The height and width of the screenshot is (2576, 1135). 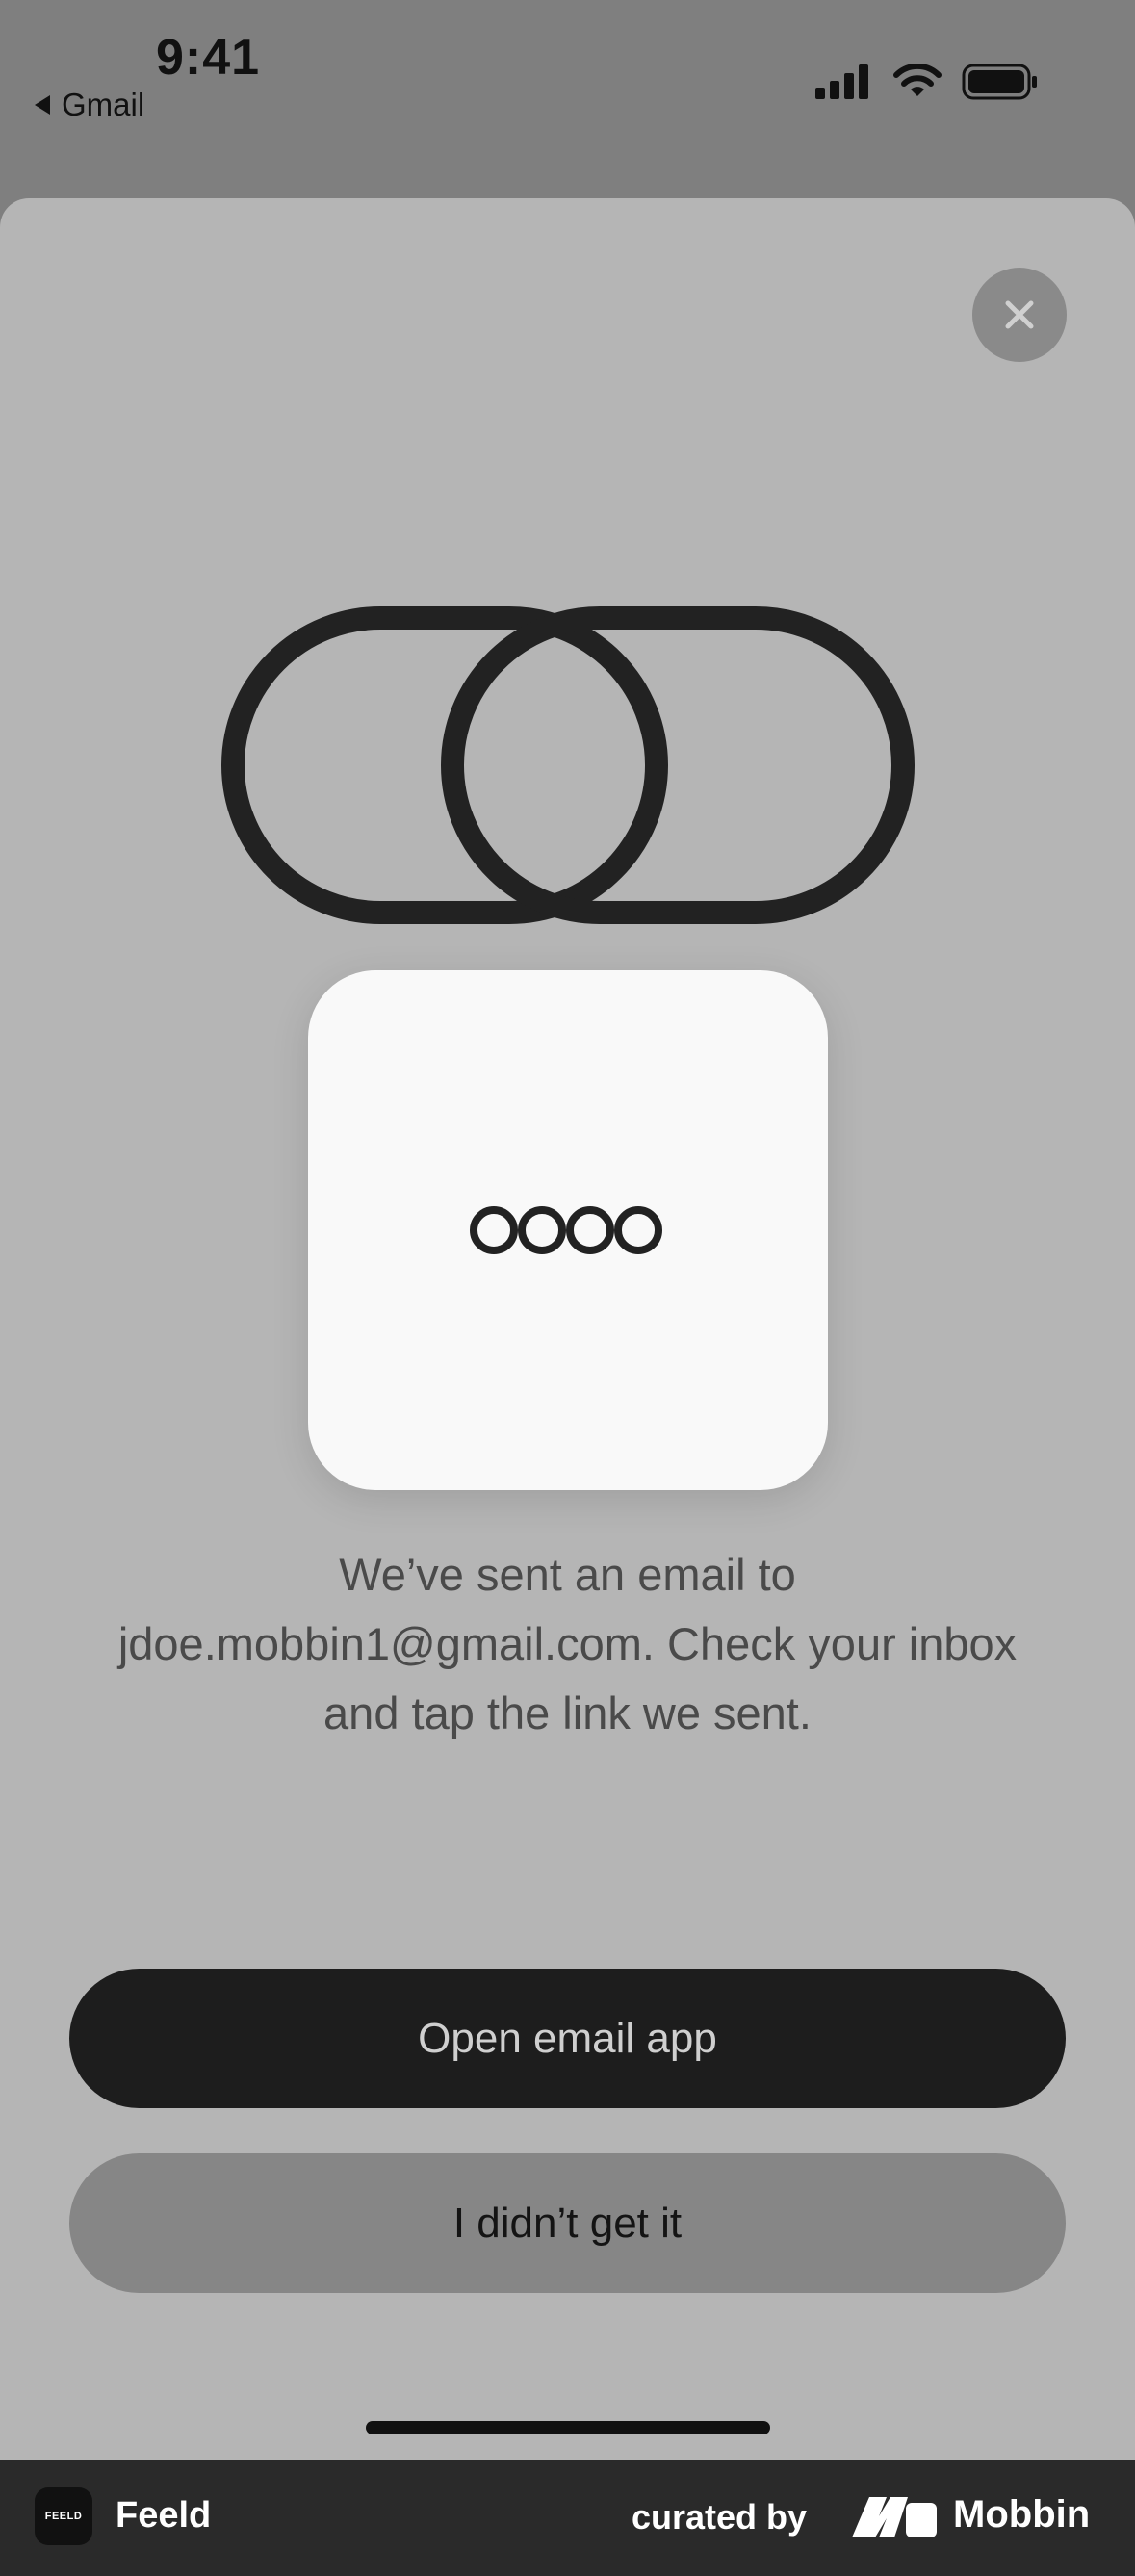 What do you see at coordinates (568, 765) in the screenshot?
I see `feeld-logo-icon` at bounding box center [568, 765].